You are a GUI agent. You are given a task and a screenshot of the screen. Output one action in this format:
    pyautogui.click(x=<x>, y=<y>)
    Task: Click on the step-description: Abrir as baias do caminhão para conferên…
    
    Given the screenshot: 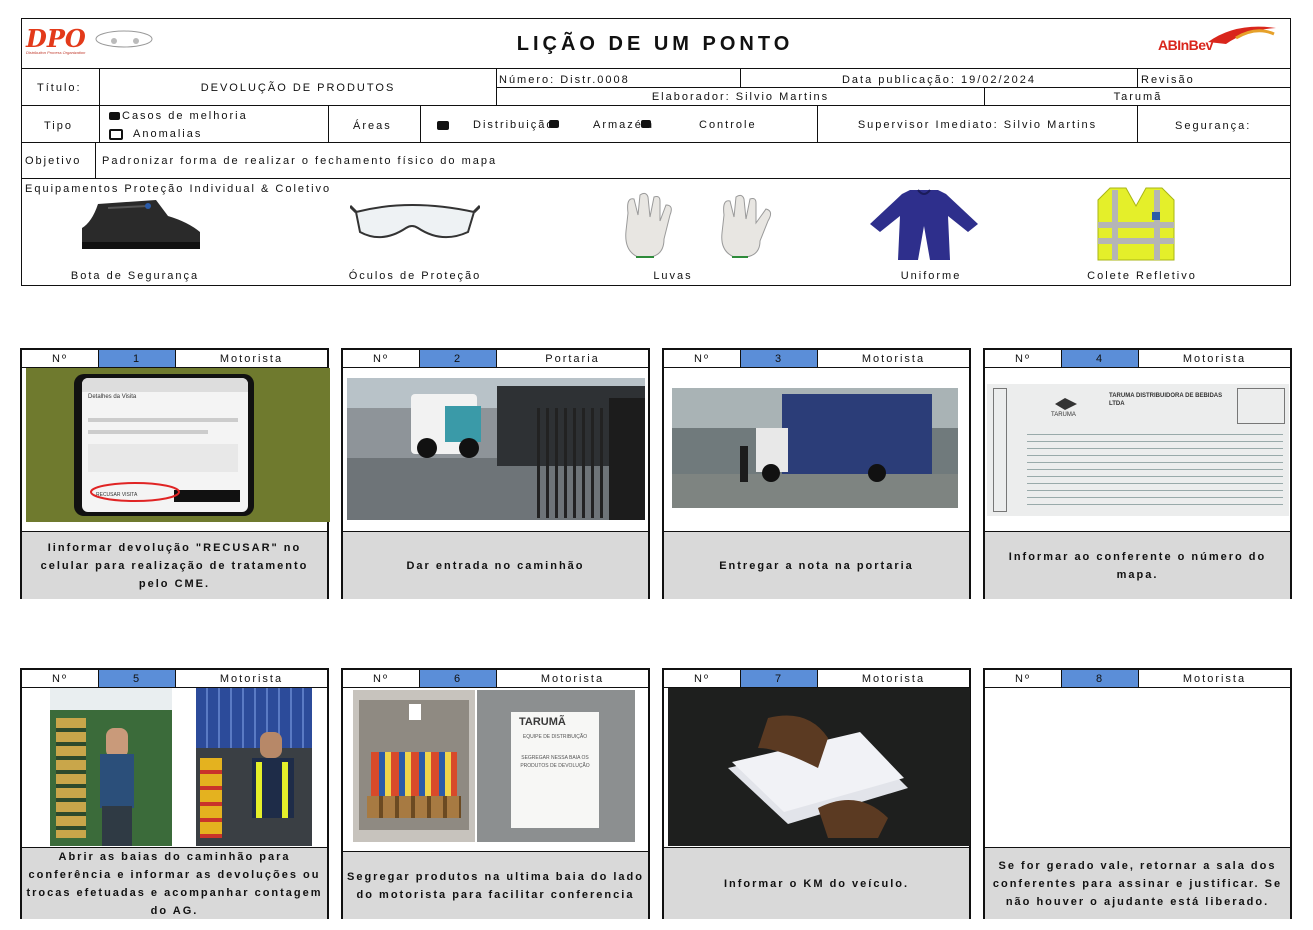 What is the action you would take?
    pyautogui.click(x=174, y=883)
    